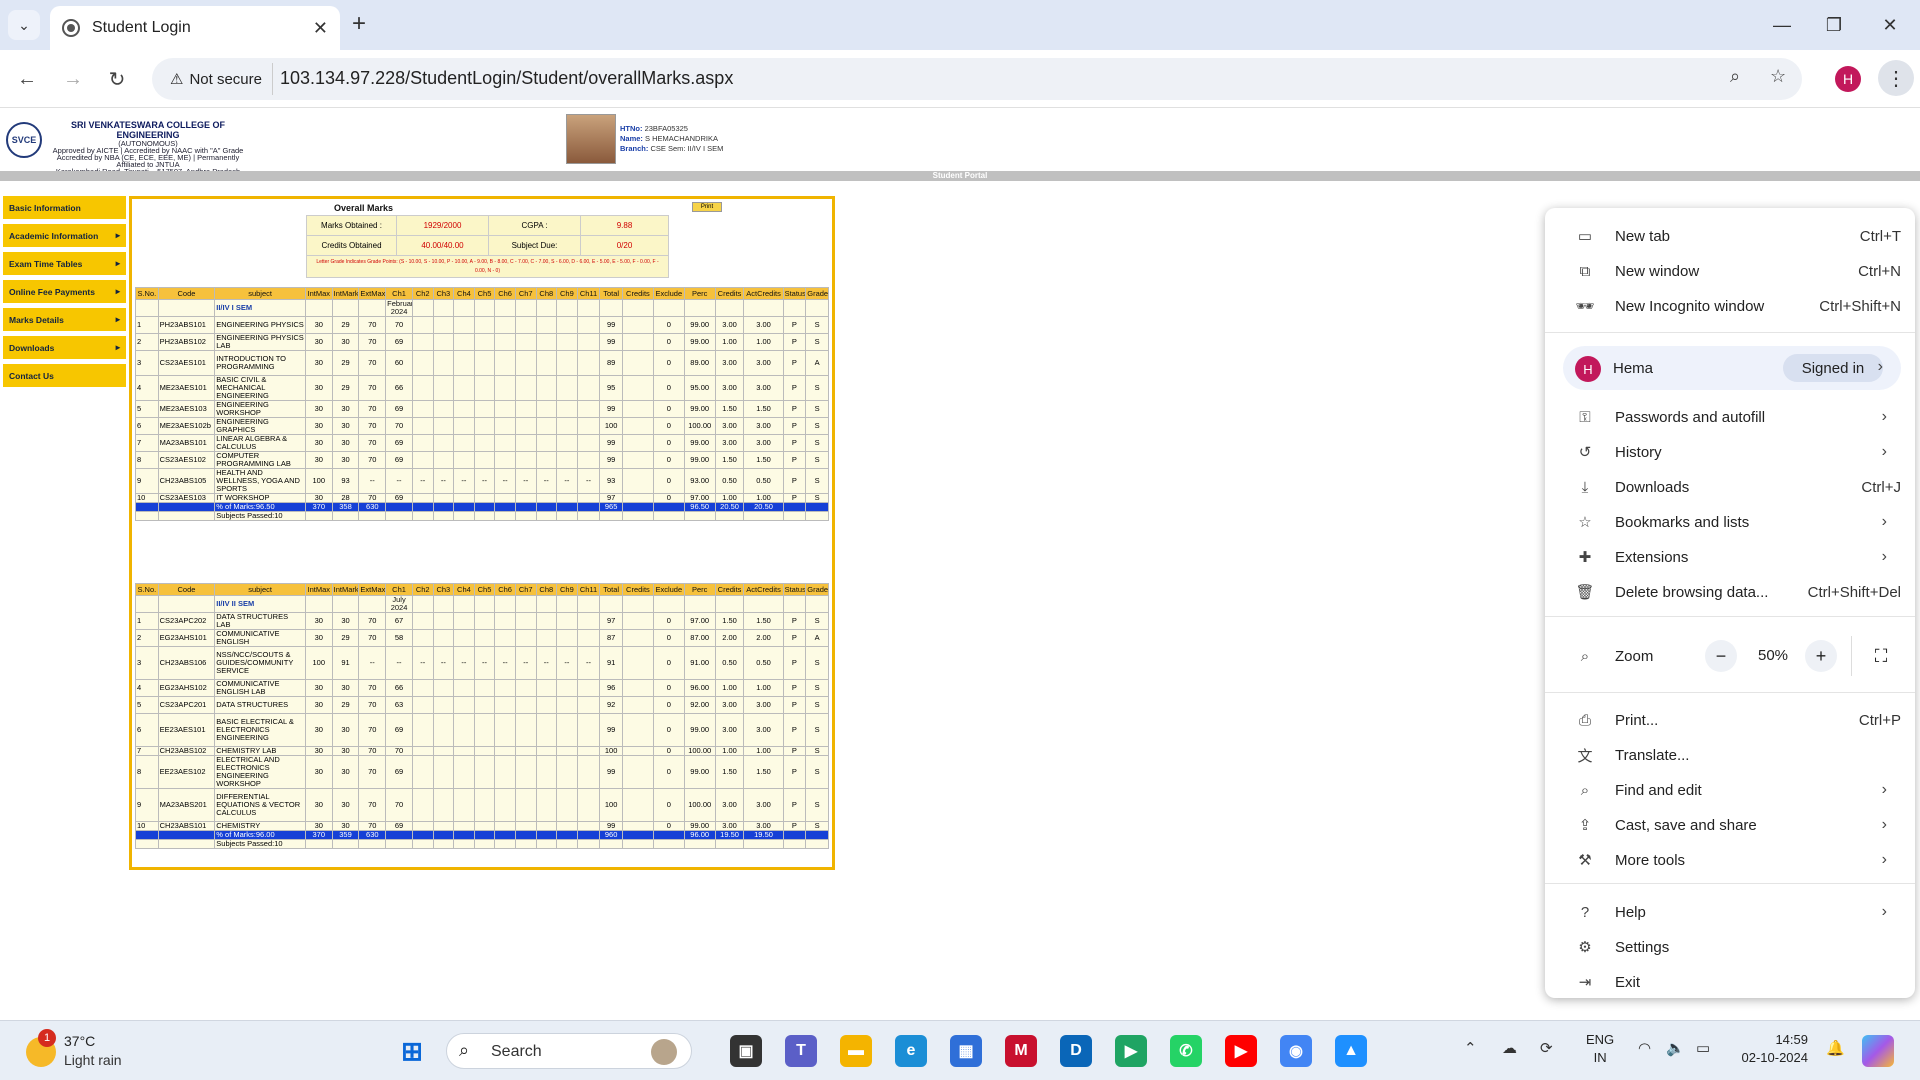 The image size is (1920, 1080). What do you see at coordinates (729, 481) in the screenshot?
I see `table-cell: 0.50` at bounding box center [729, 481].